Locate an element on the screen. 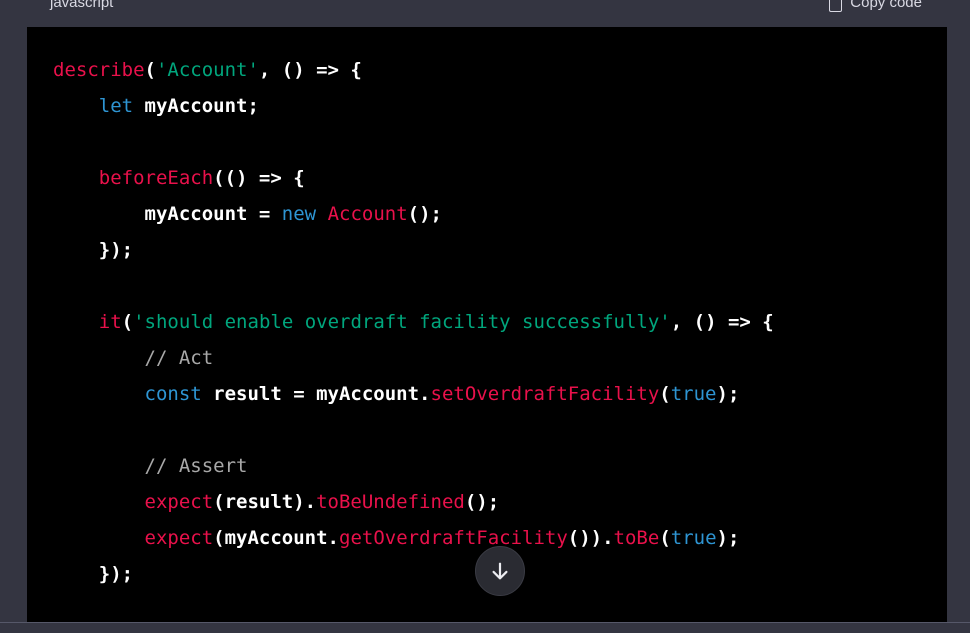  code-token-keyword: new is located at coordinates (299, 214).